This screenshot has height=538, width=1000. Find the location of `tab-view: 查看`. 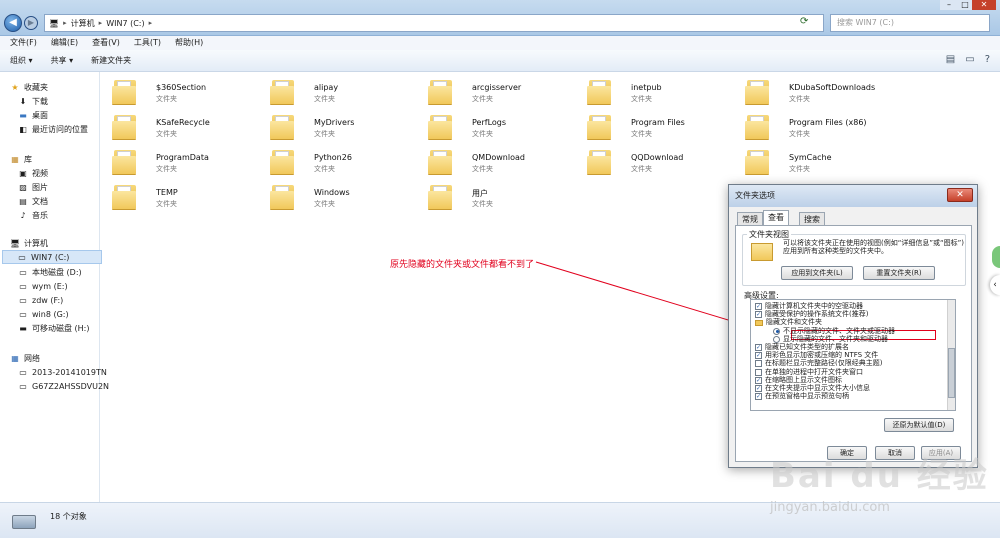

tab-view: 查看 is located at coordinates (776, 218).